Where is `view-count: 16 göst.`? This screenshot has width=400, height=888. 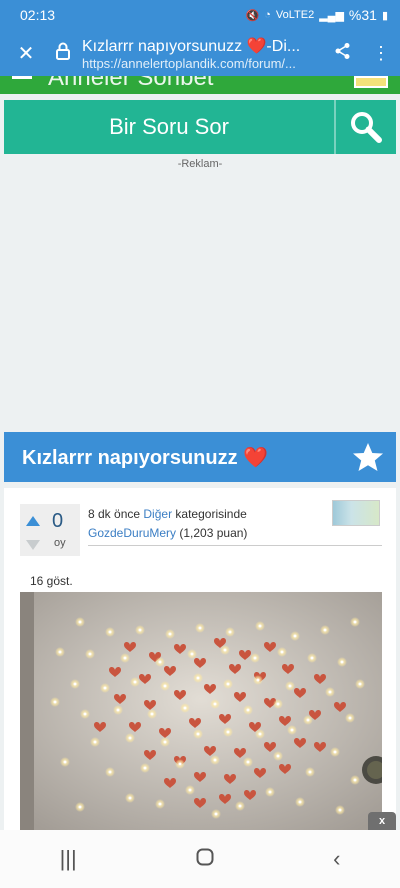
view-count: 16 göst. is located at coordinates (51, 581).